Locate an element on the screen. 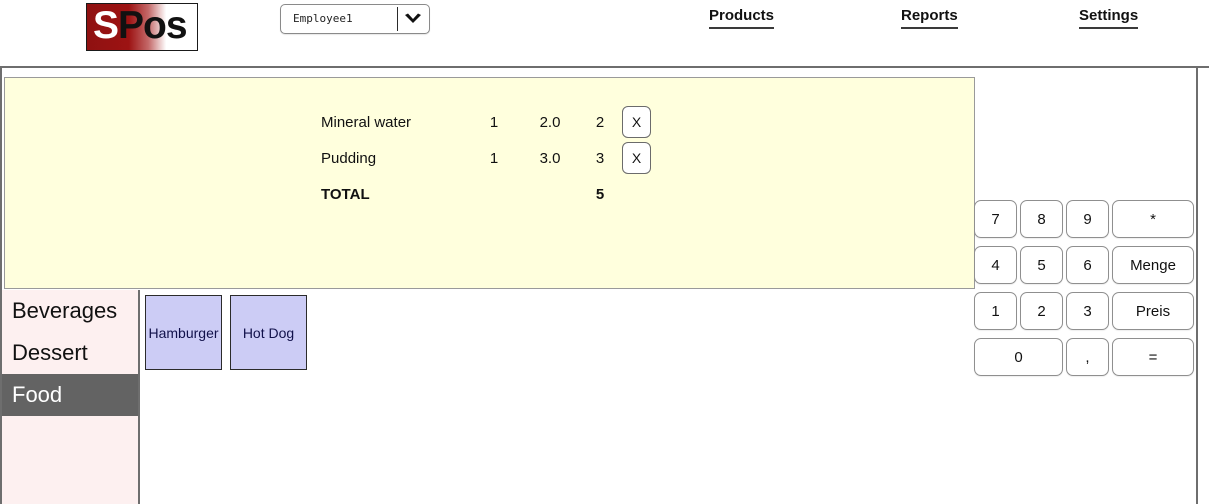 The height and width of the screenshot is (504, 1209). sidebar-item-dessert: Dessert is located at coordinates (70, 353).